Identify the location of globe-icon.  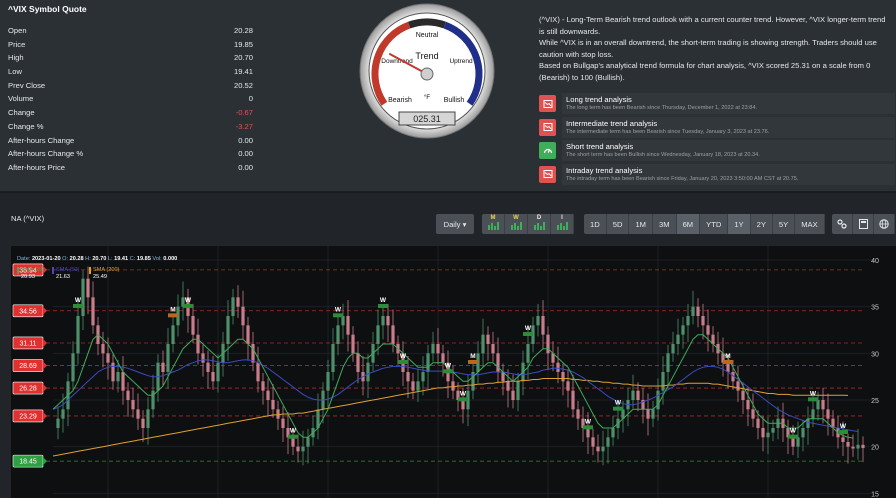
(884, 224).